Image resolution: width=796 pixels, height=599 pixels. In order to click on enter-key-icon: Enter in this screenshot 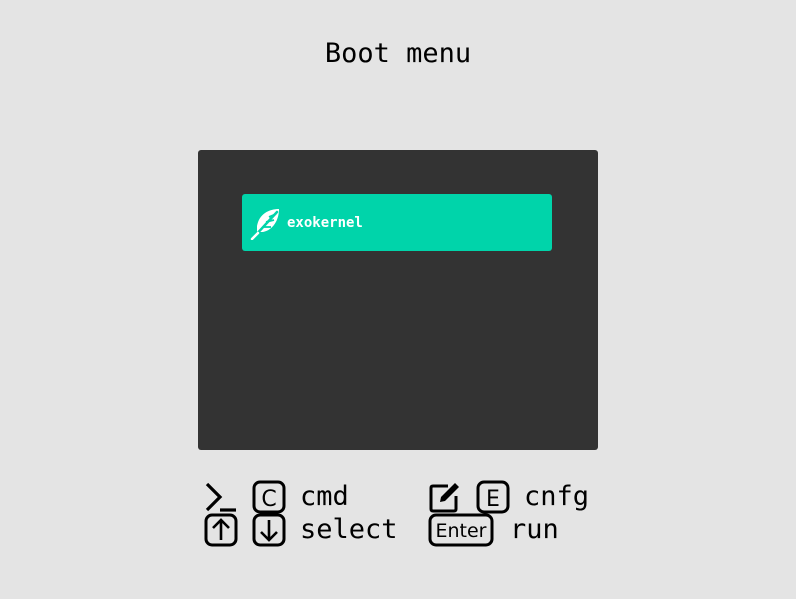, I will do `click(461, 530)`.